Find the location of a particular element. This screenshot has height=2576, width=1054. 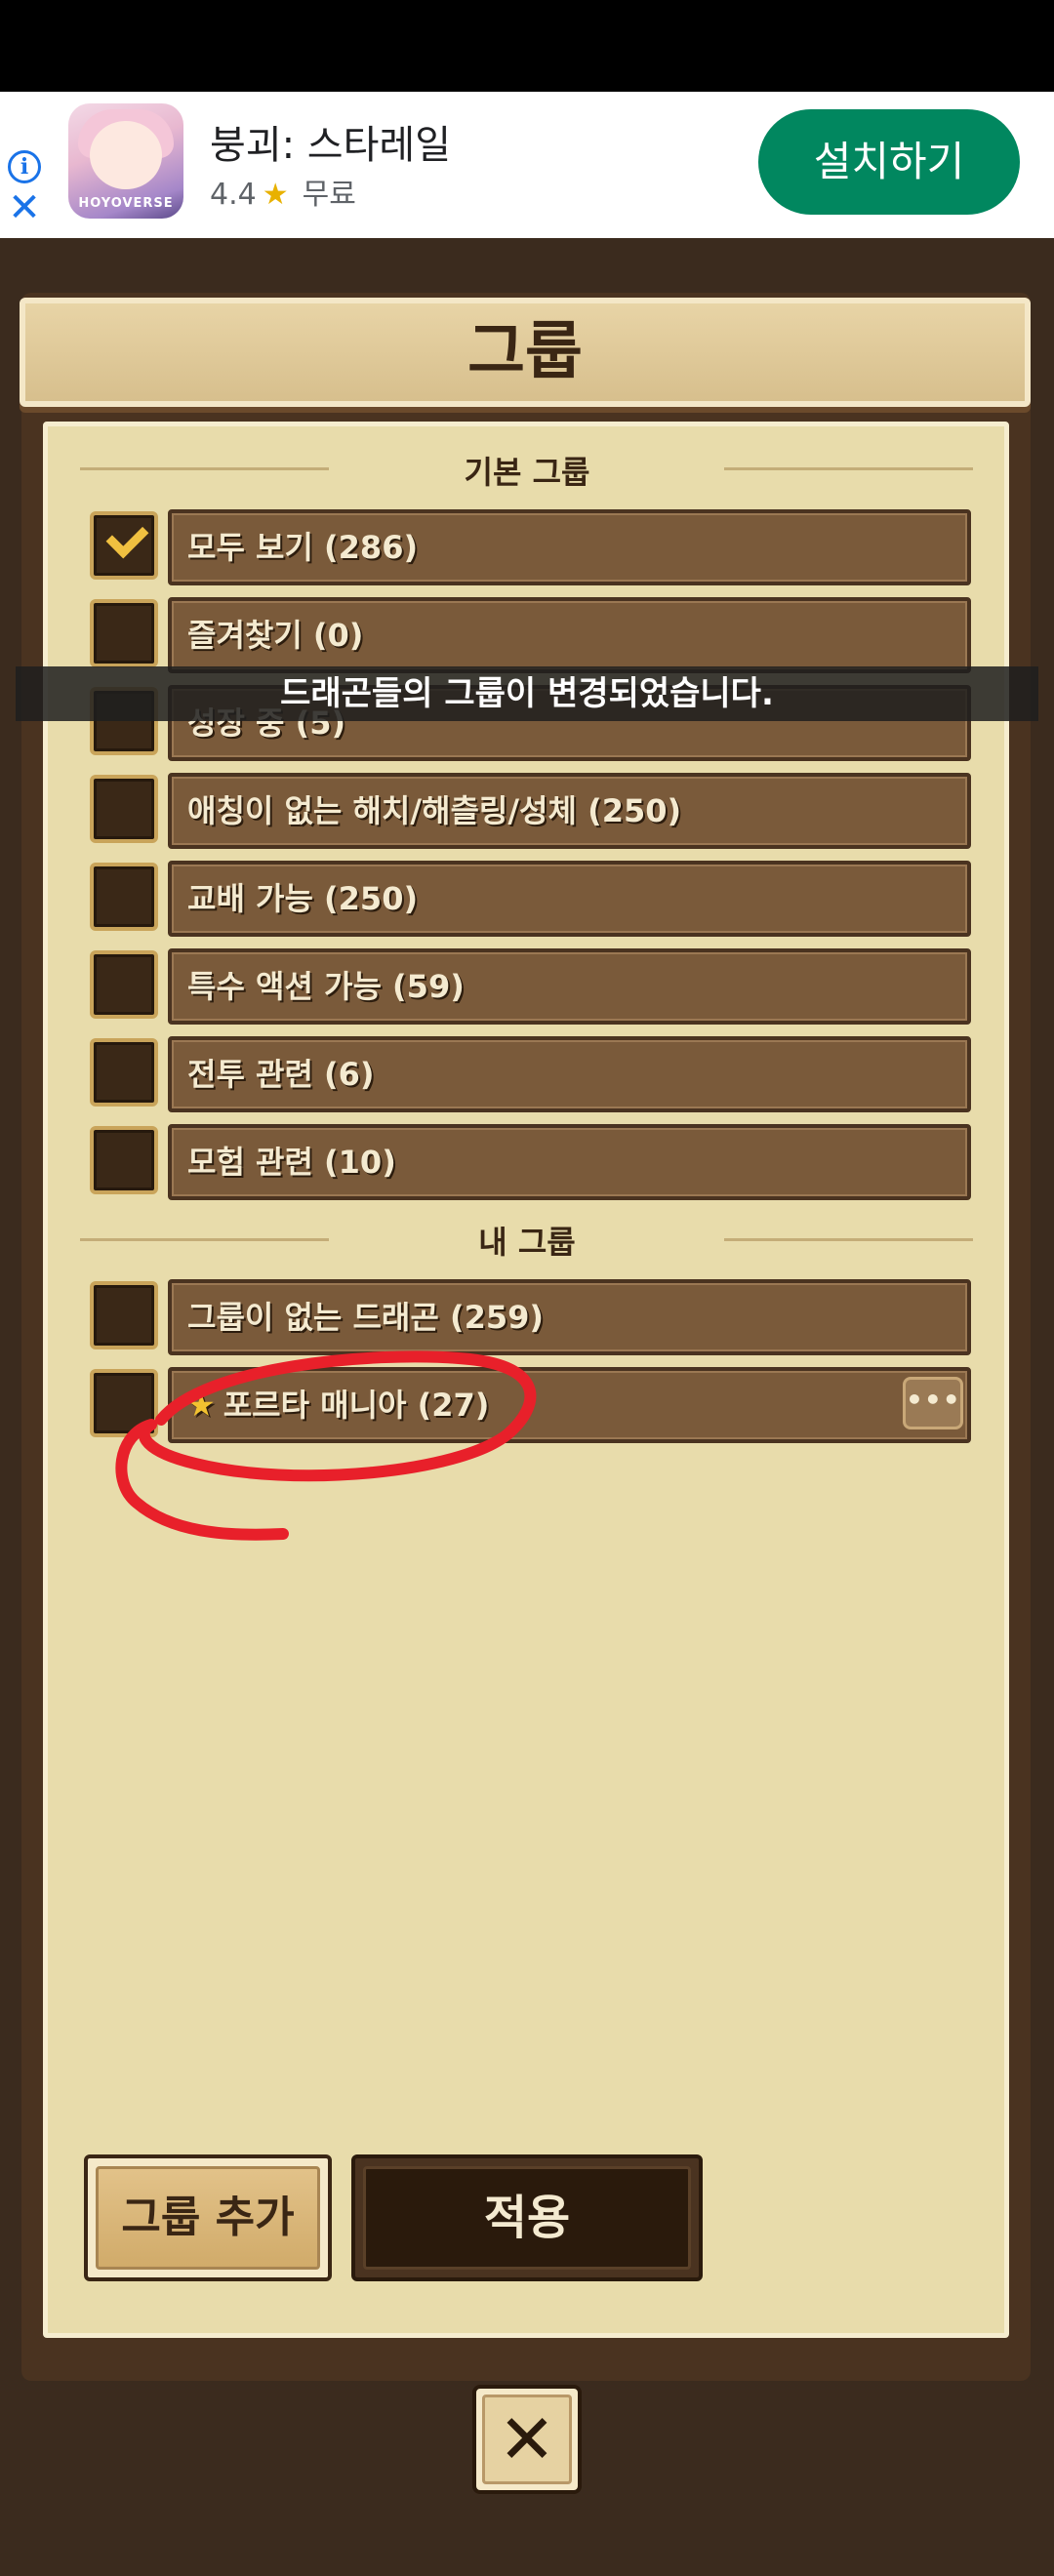

basic-group-row: 전투 관련 (6) is located at coordinates (569, 1074).